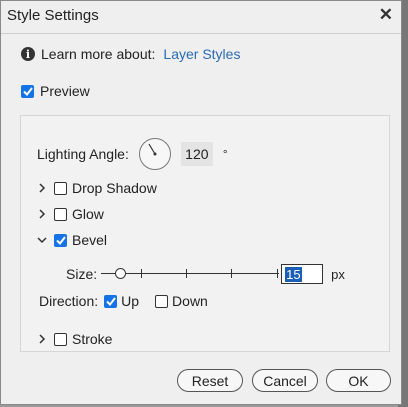  I want to click on size-slider, so click(190, 274).